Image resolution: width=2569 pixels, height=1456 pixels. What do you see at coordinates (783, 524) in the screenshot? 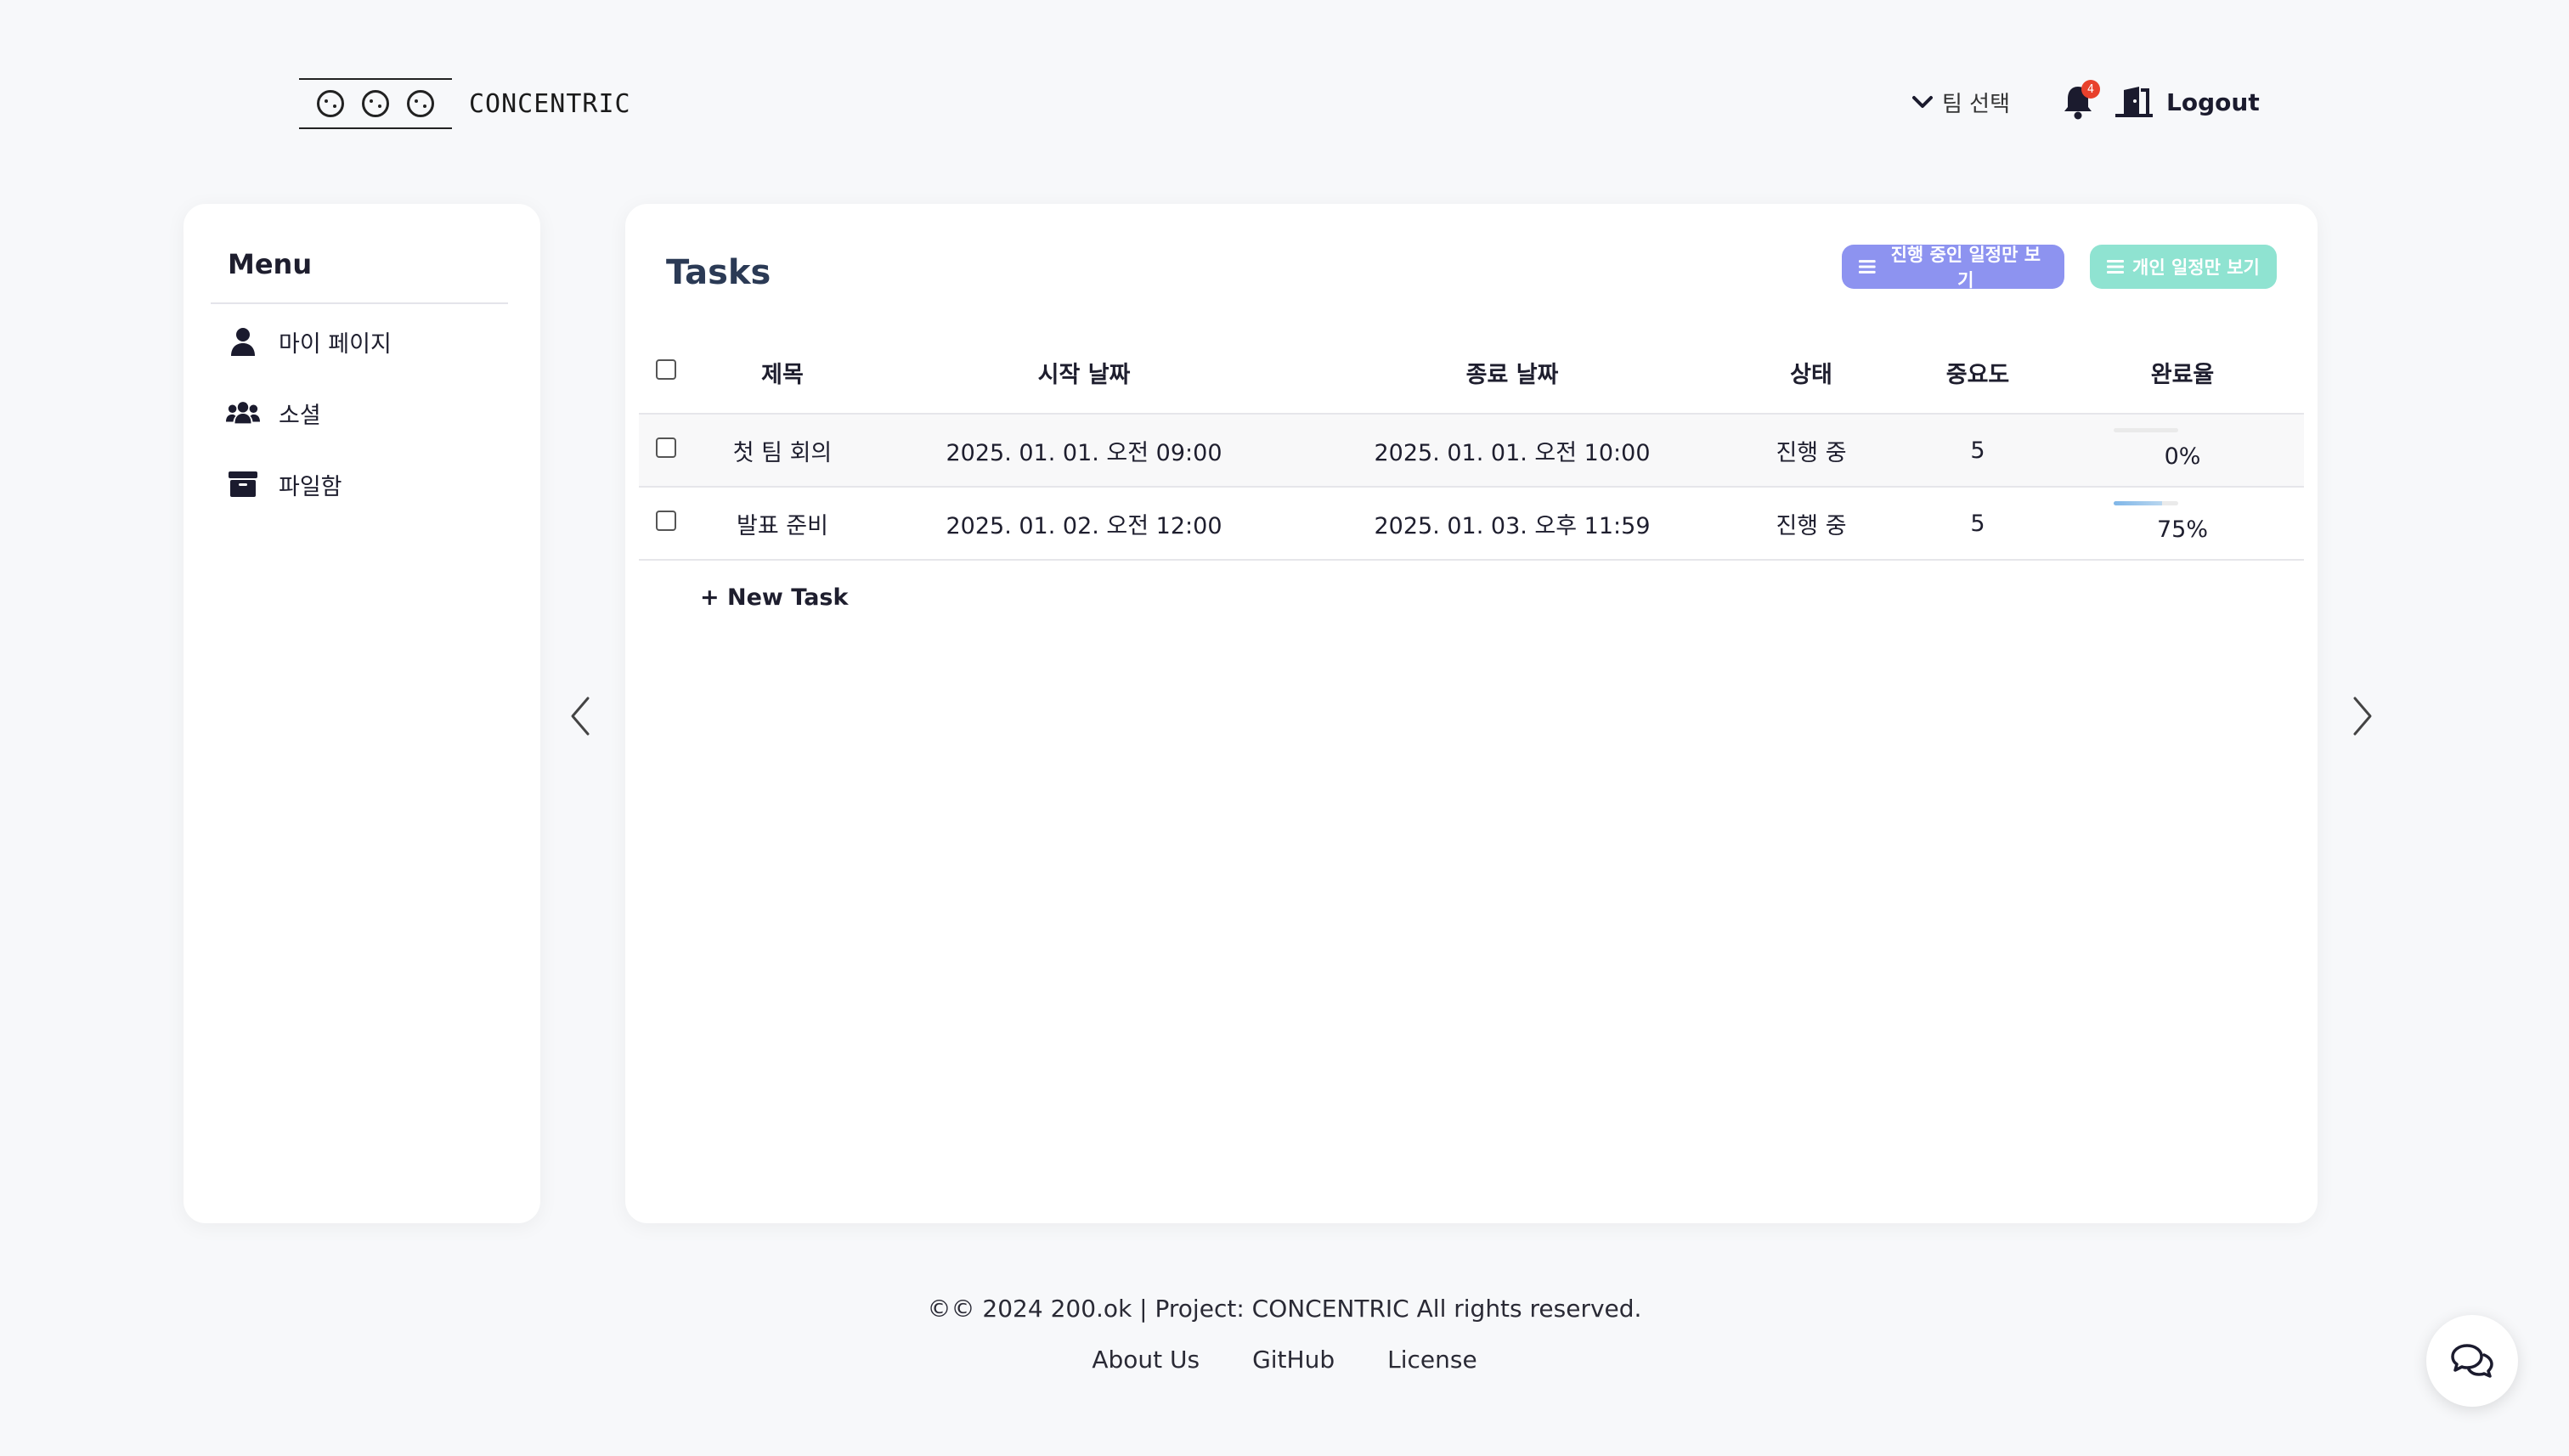
I see `task-title: 발표 준비` at bounding box center [783, 524].